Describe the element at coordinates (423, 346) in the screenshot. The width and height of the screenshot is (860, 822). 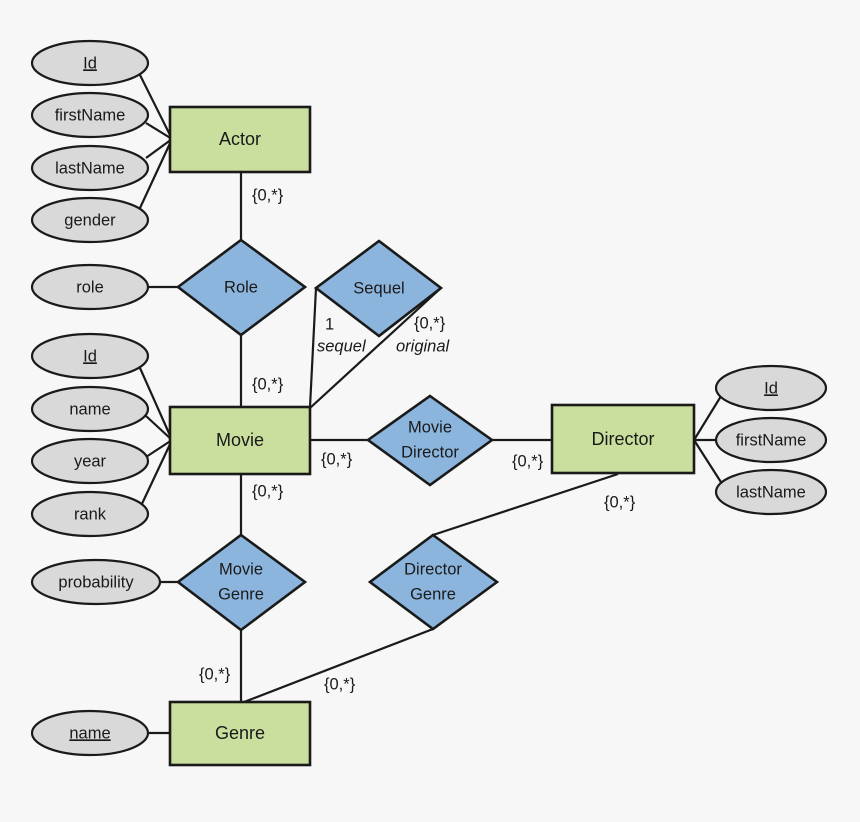
I see `role-name-original: original` at that location.